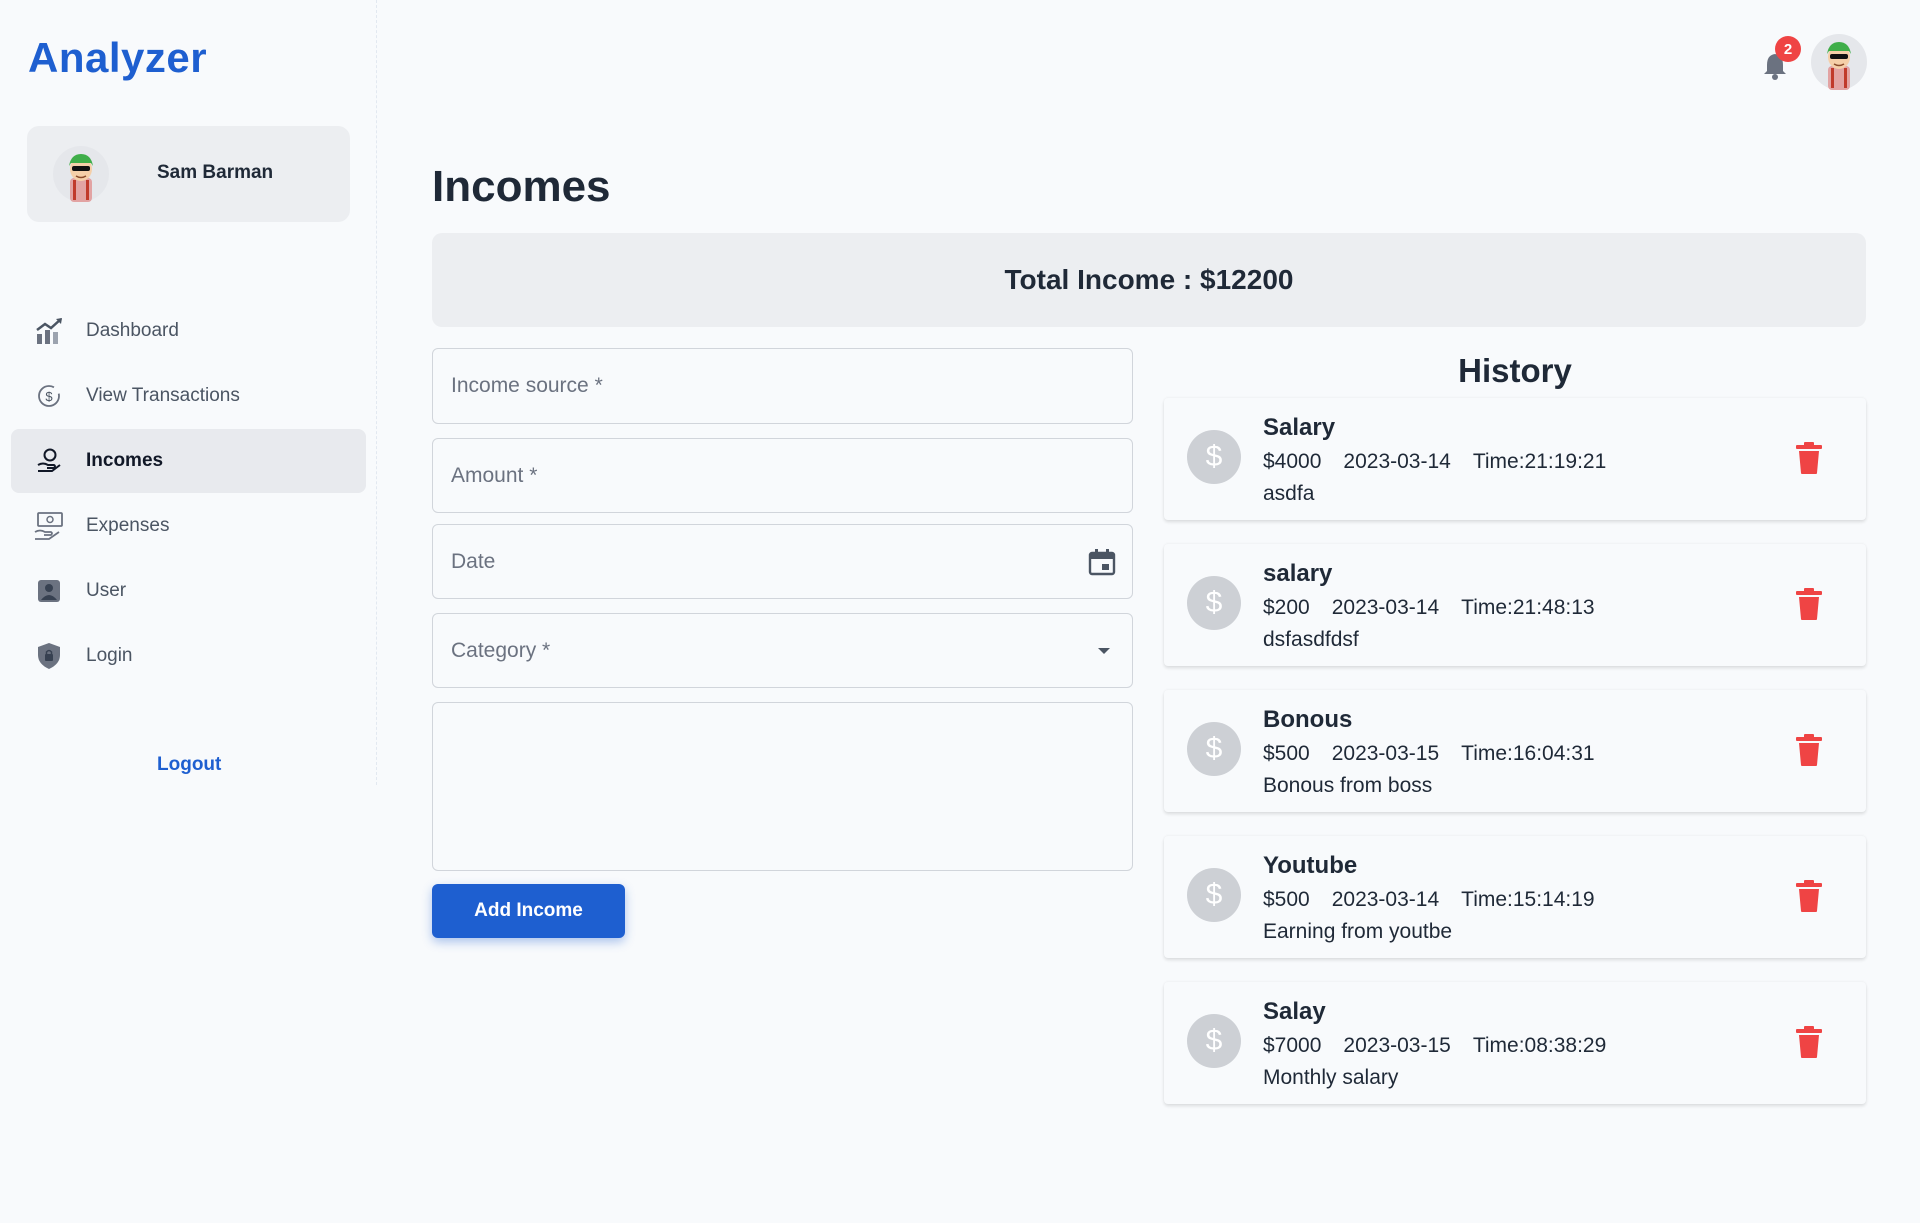 Image resolution: width=1920 pixels, height=1223 pixels. Describe the element at coordinates (188, 461) in the screenshot. I see `sidebar-item-incomes: Incomes` at that location.